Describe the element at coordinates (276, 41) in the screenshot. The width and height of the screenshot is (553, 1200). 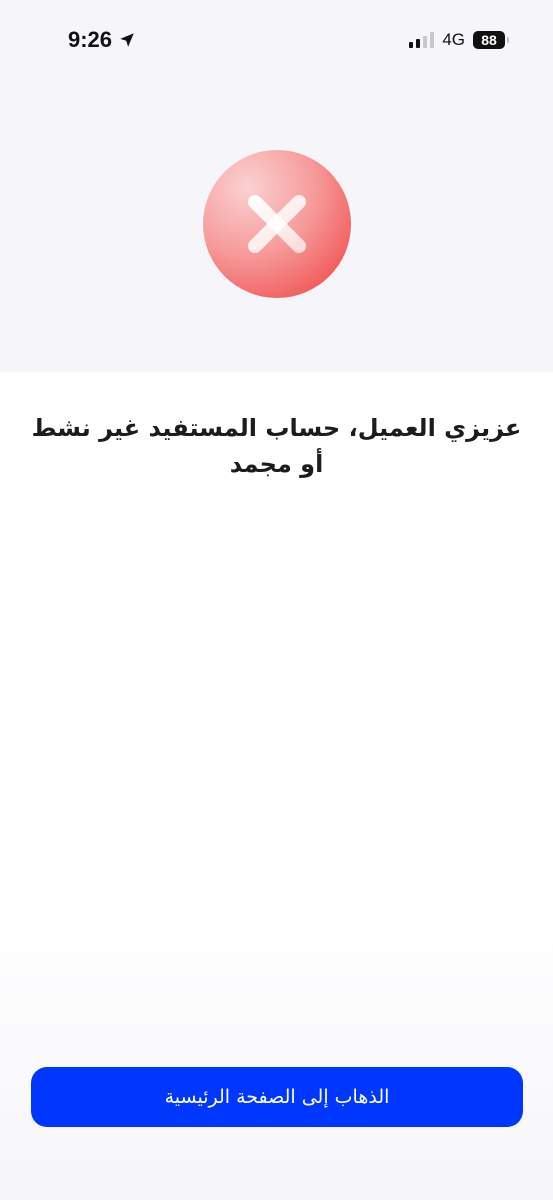
I see `status-bar: 9:26 4G 88` at that location.